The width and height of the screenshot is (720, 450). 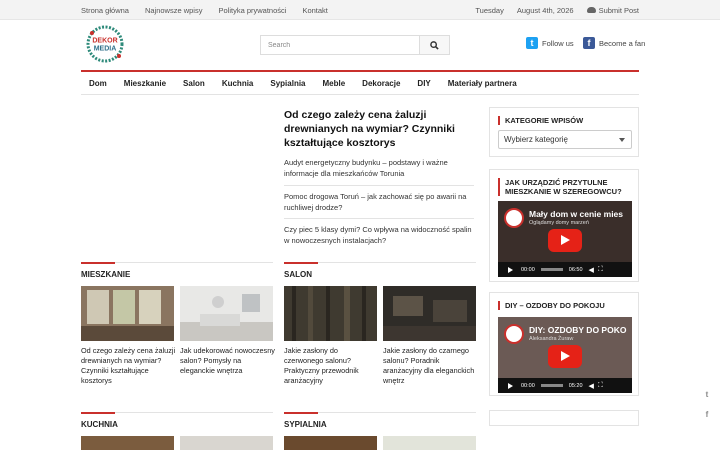 What do you see at coordinates (545, 10) in the screenshot?
I see `current-date: August 4th, 2026` at bounding box center [545, 10].